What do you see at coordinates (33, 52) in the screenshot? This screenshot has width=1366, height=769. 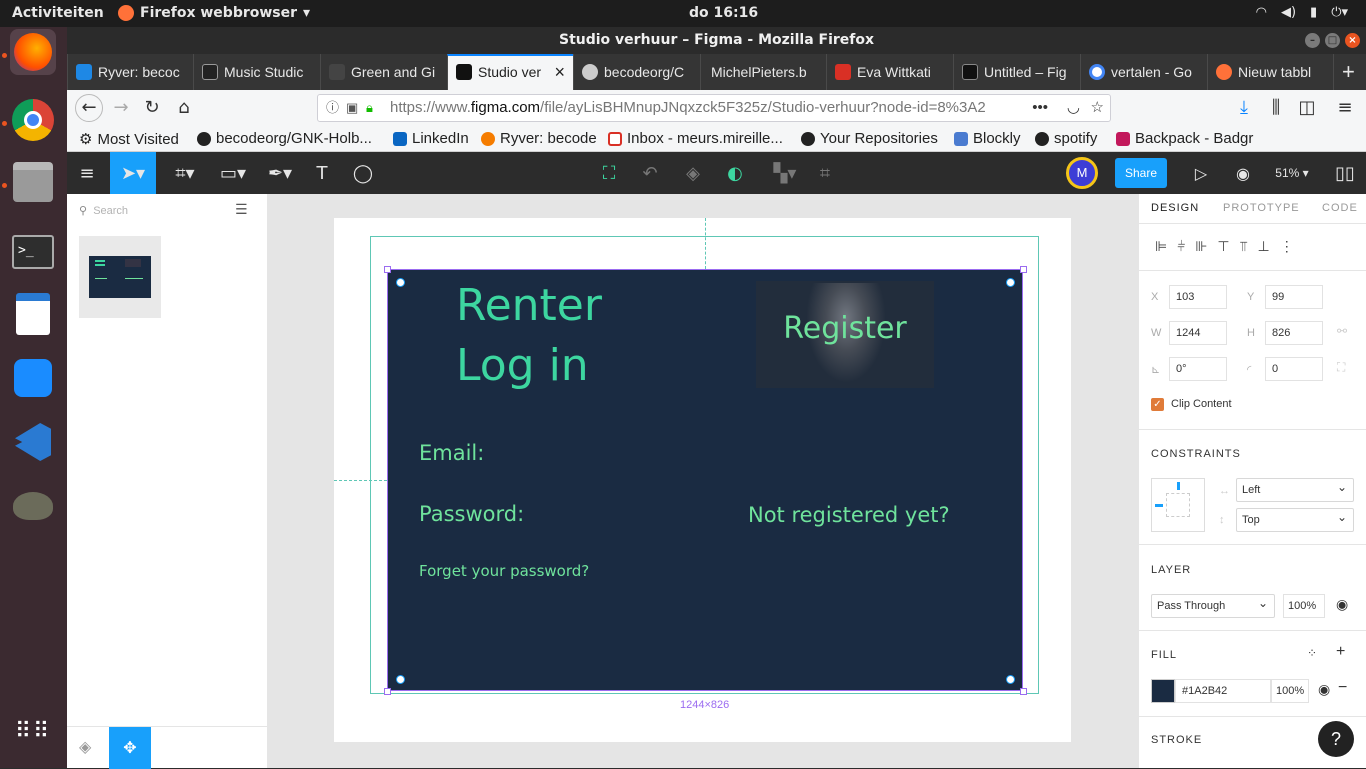 I see `dock-firefox` at bounding box center [33, 52].